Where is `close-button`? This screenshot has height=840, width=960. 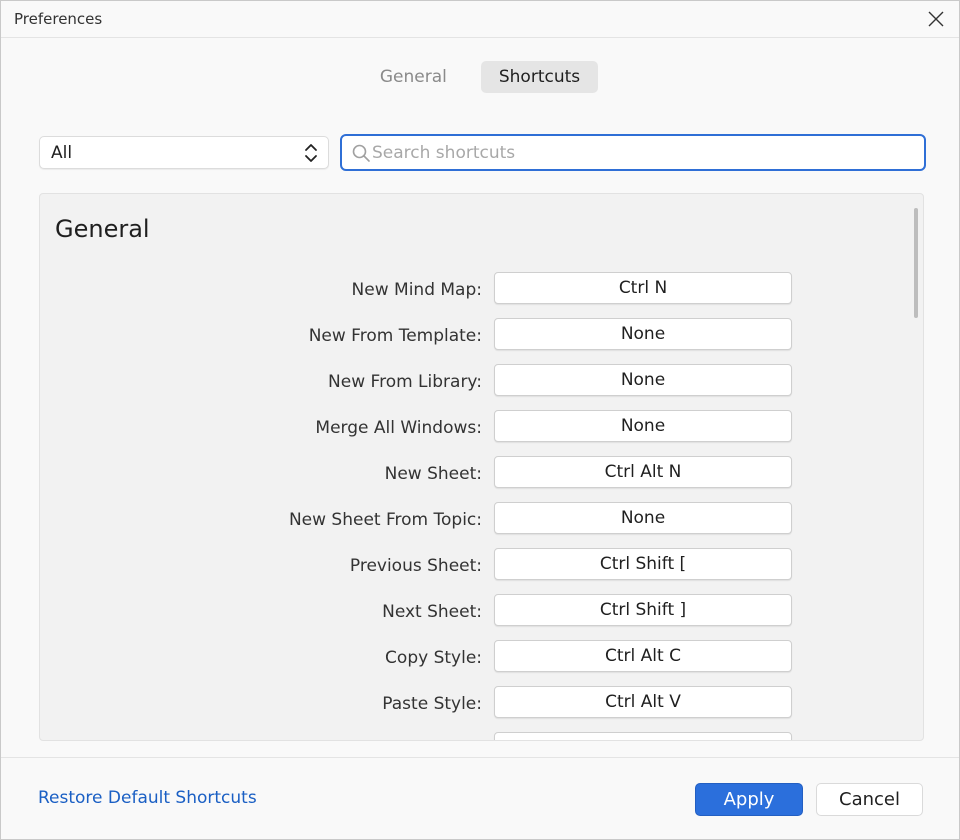 close-button is located at coordinates (936, 19).